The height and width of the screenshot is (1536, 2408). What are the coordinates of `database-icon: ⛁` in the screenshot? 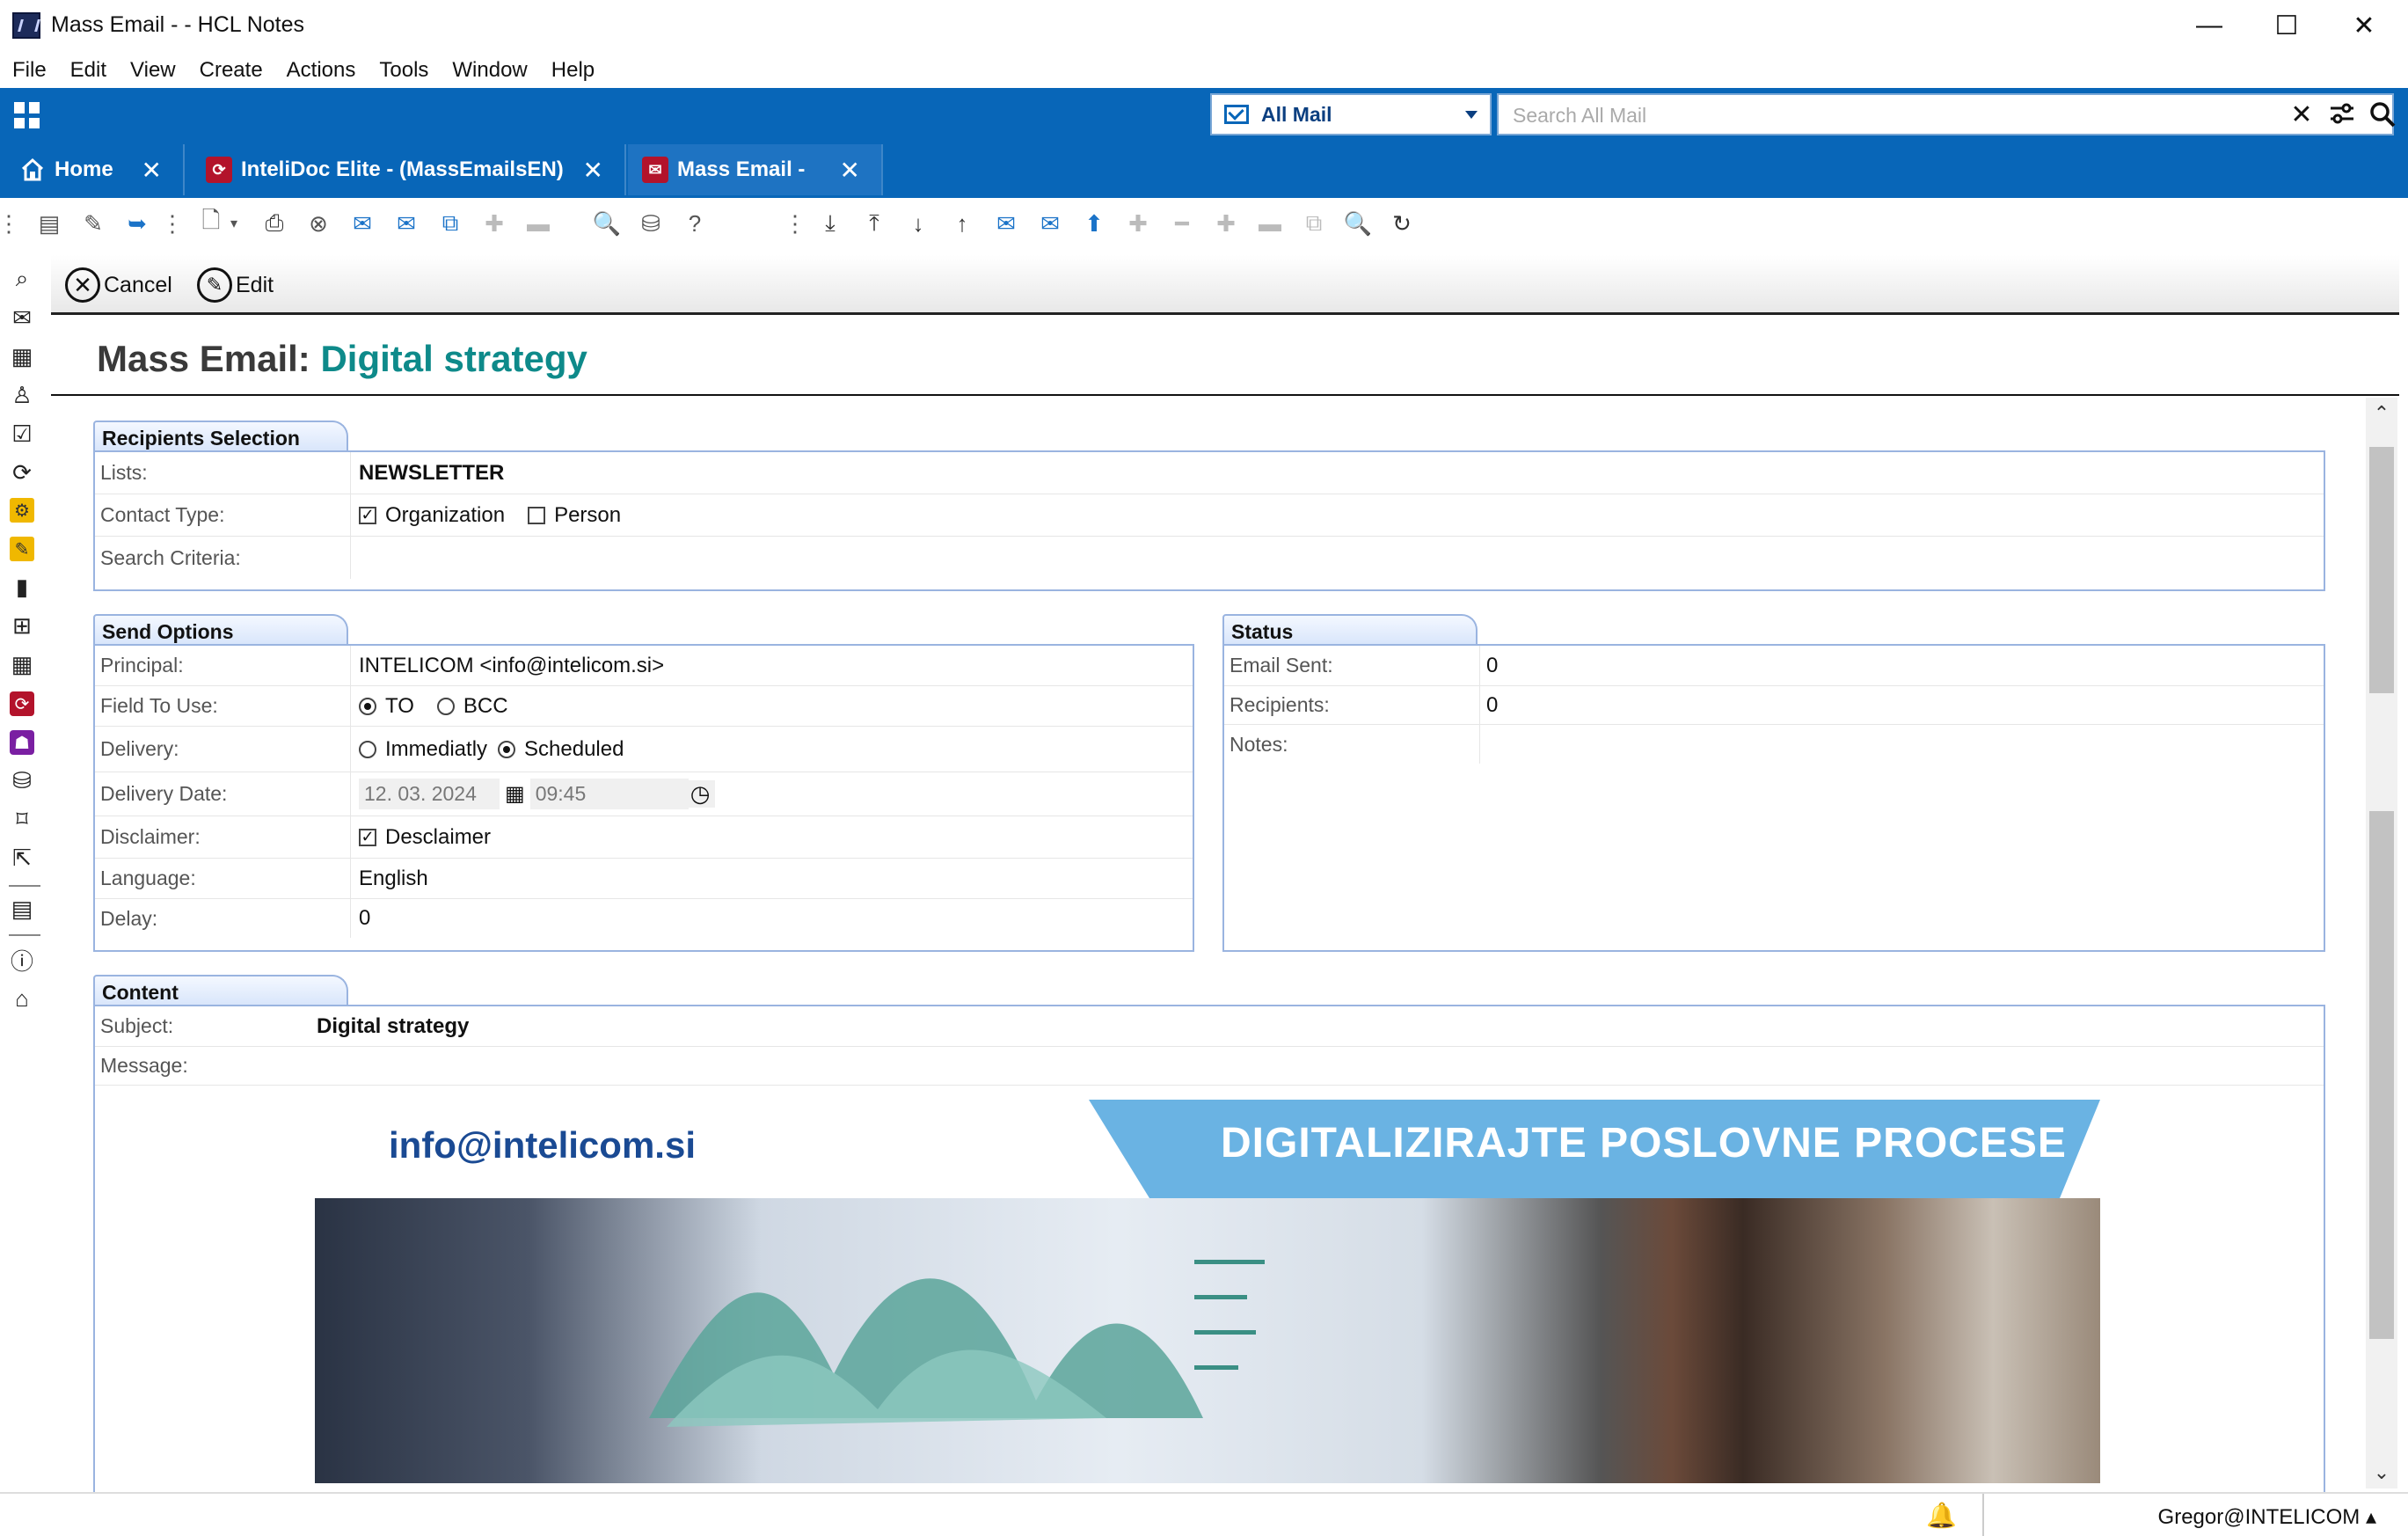 It's located at (22, 780).